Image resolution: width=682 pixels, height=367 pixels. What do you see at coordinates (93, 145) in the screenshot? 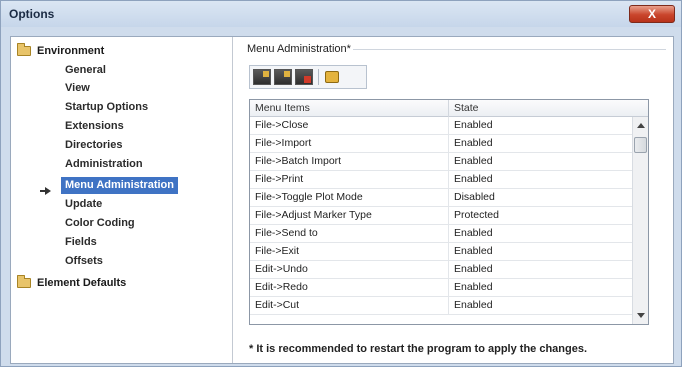
I see `tree-item-directories: Directories` at bounding box center [93, 145].